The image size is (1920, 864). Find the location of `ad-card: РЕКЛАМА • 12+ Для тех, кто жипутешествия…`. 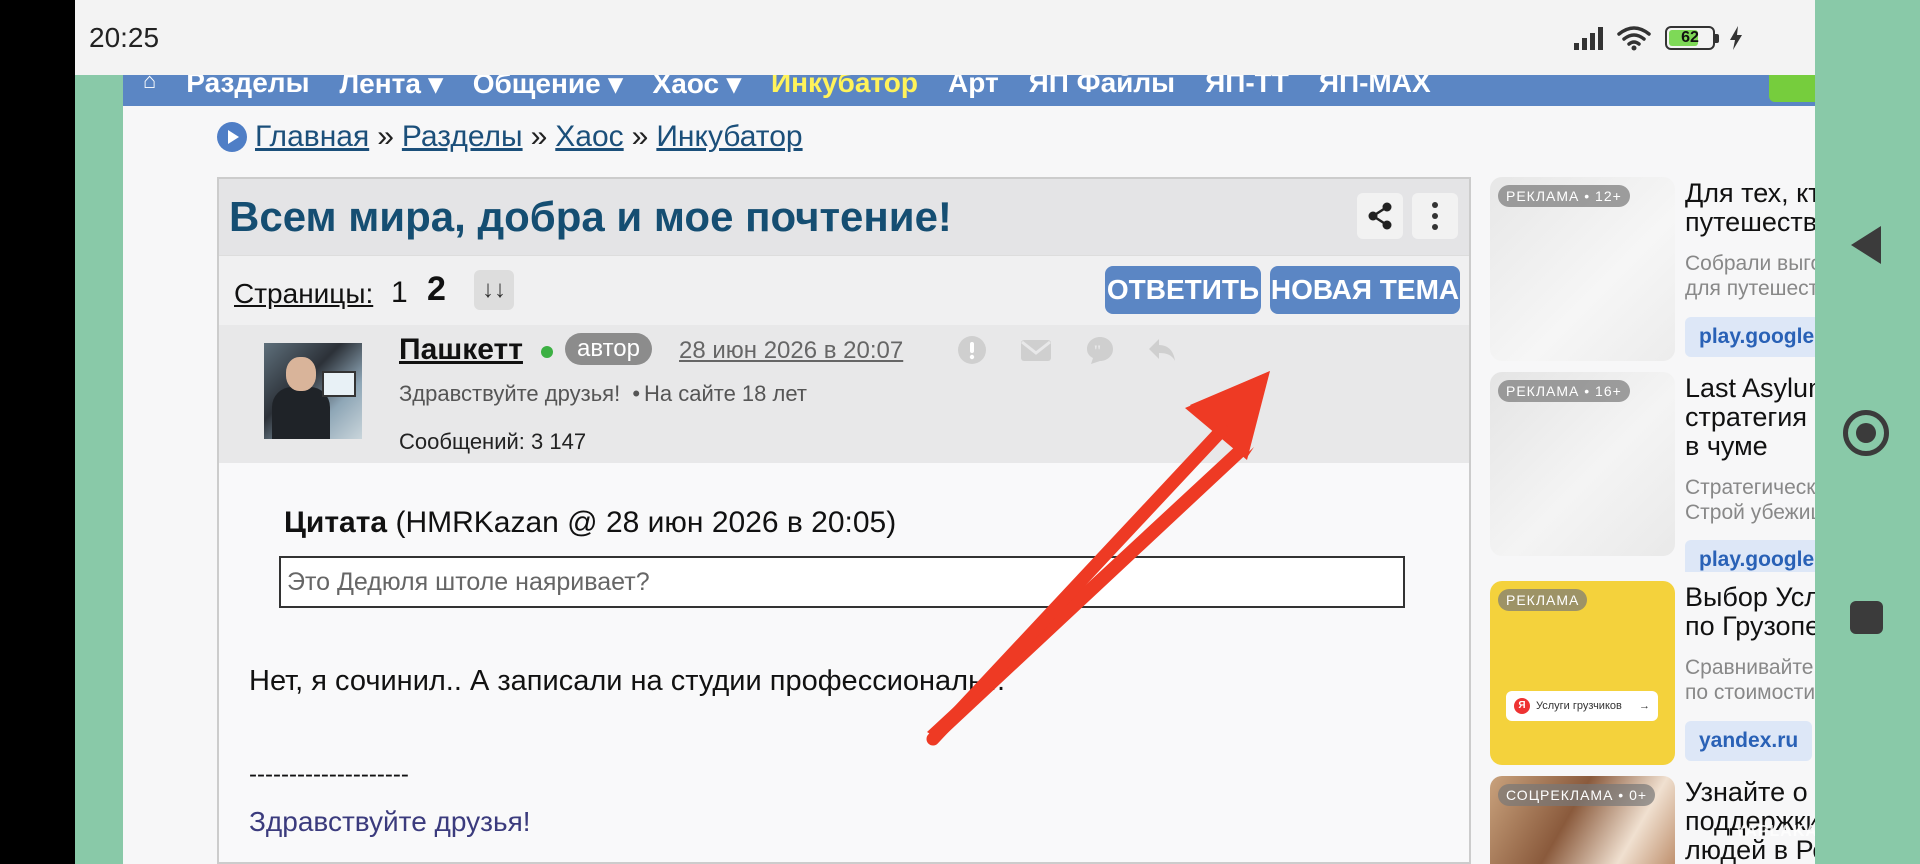

ad-card: РЕКЛАМА • 12+ Для тех, кто жипутешествия… is located at coordinates (1652, 269).